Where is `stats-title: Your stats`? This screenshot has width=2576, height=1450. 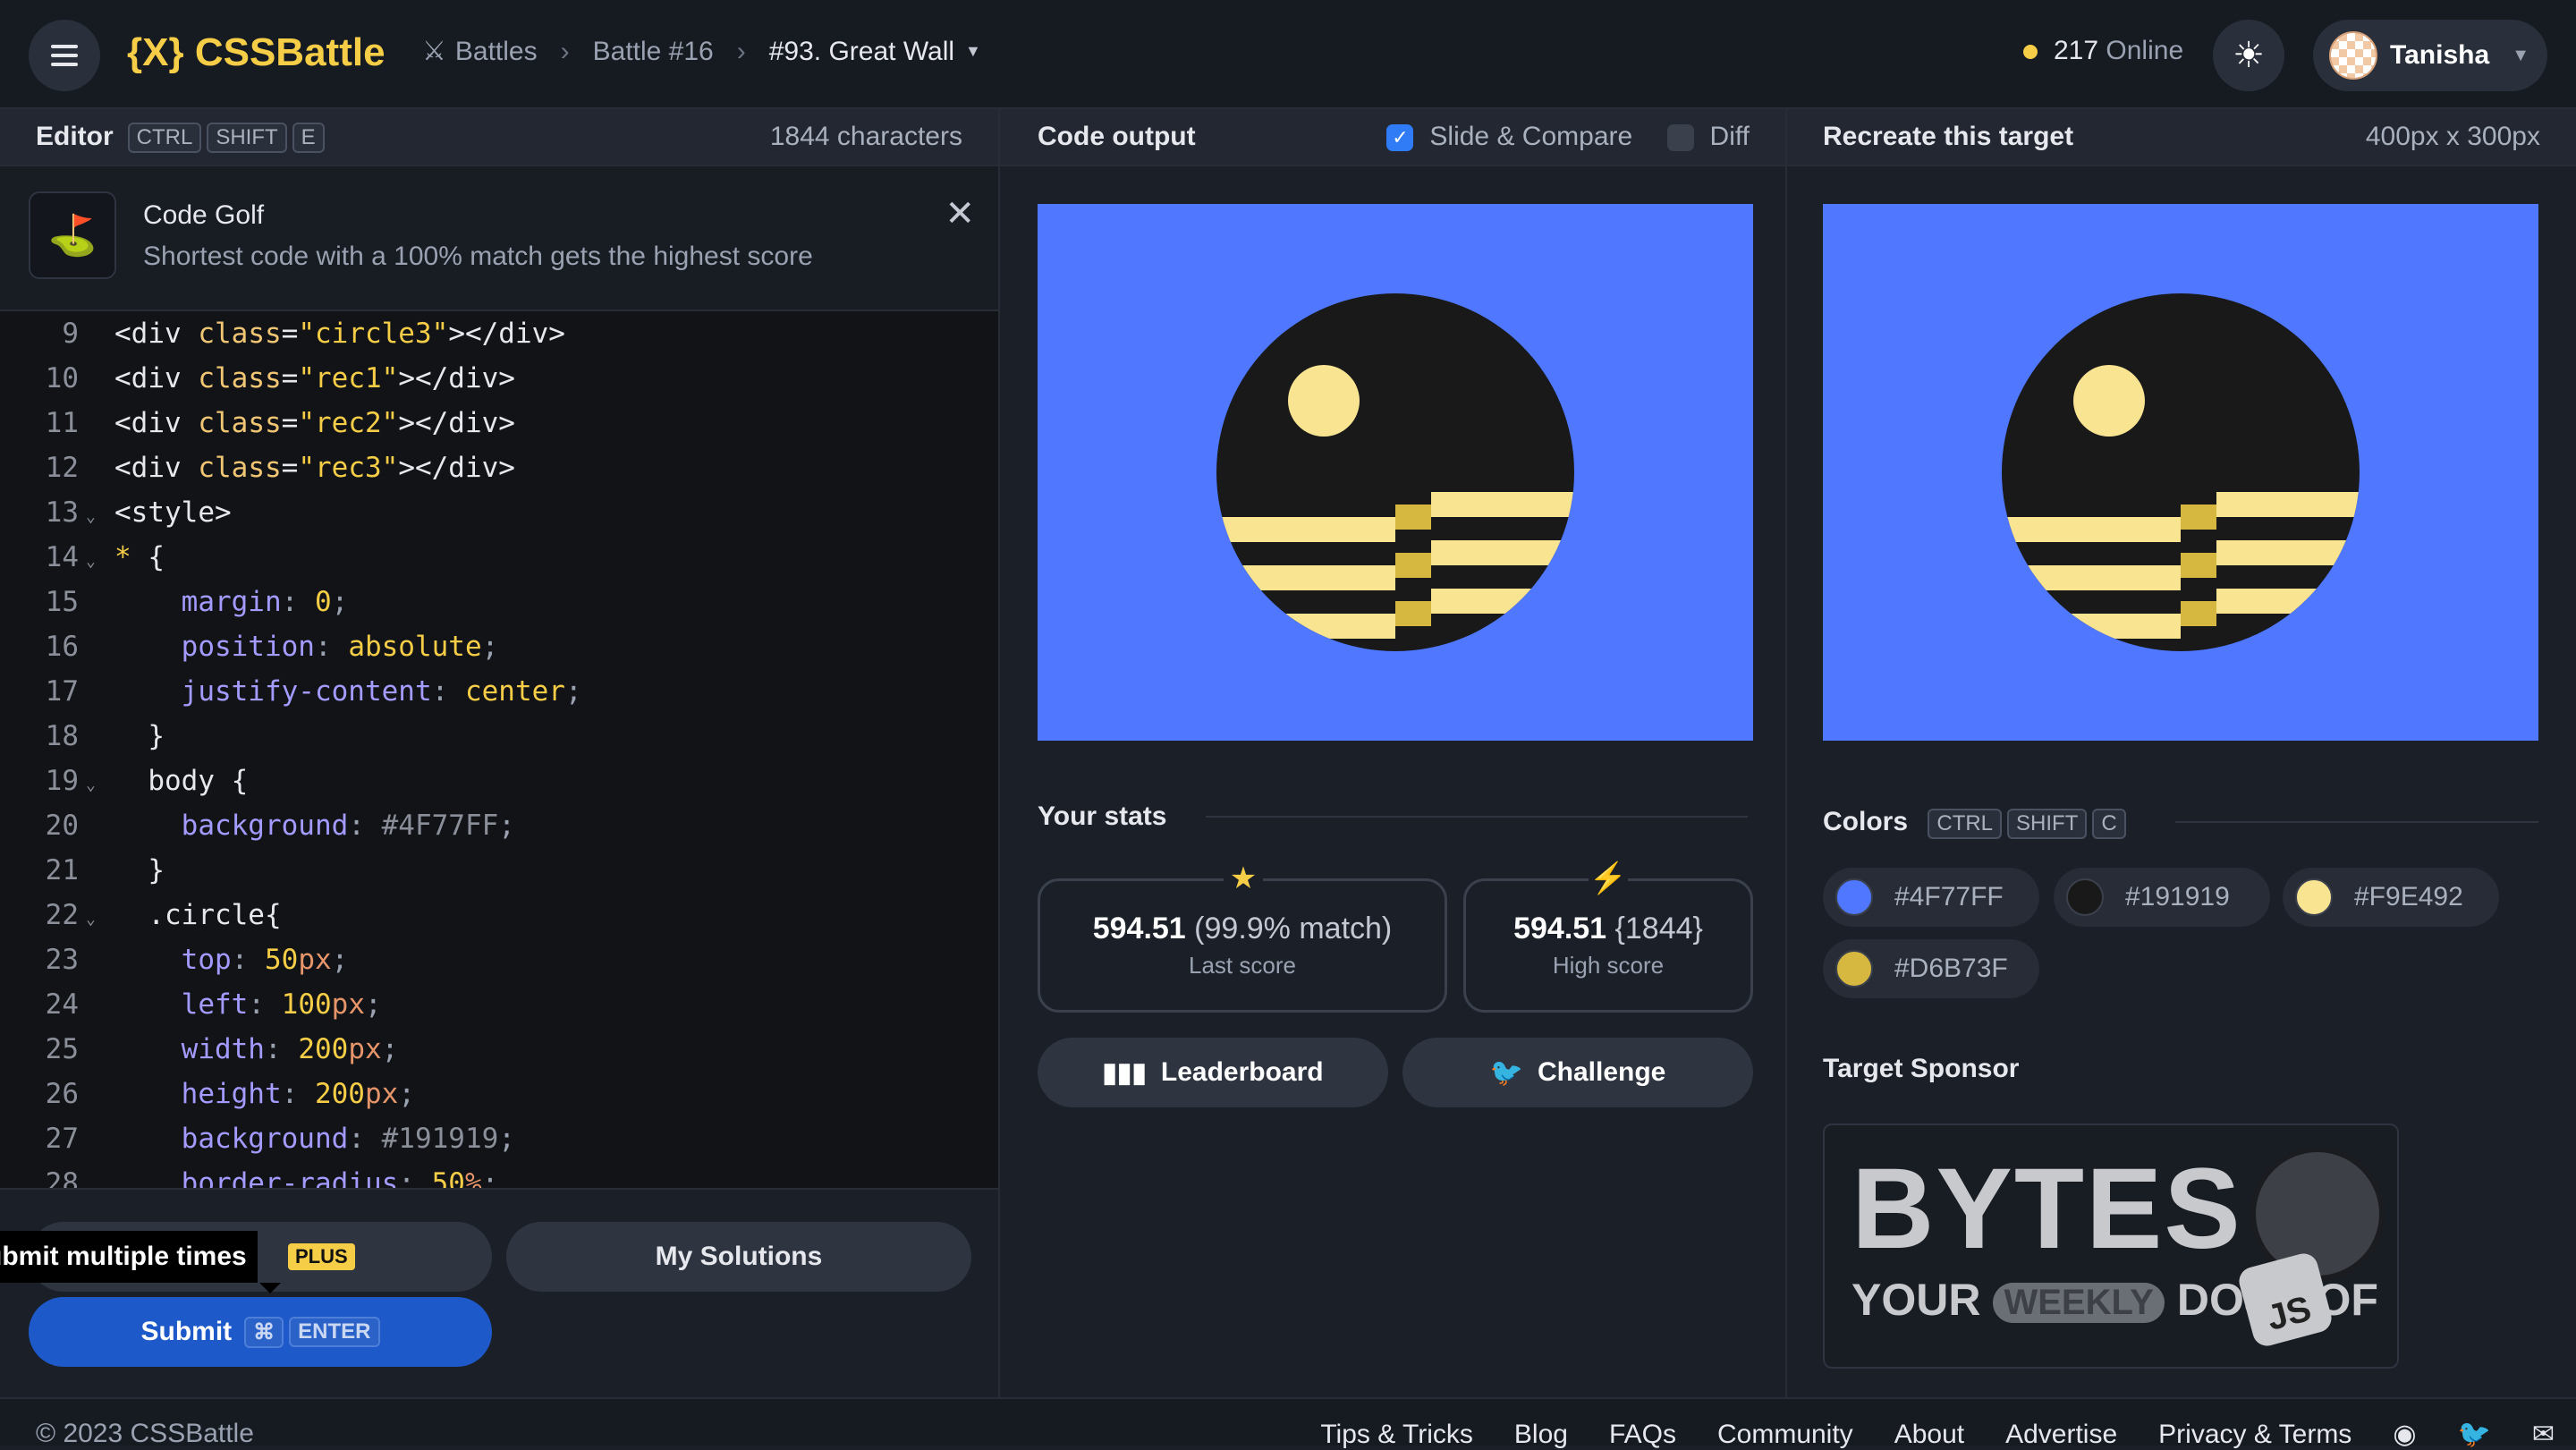 stats-title: Your stats is located at coordinates (1102, 816).